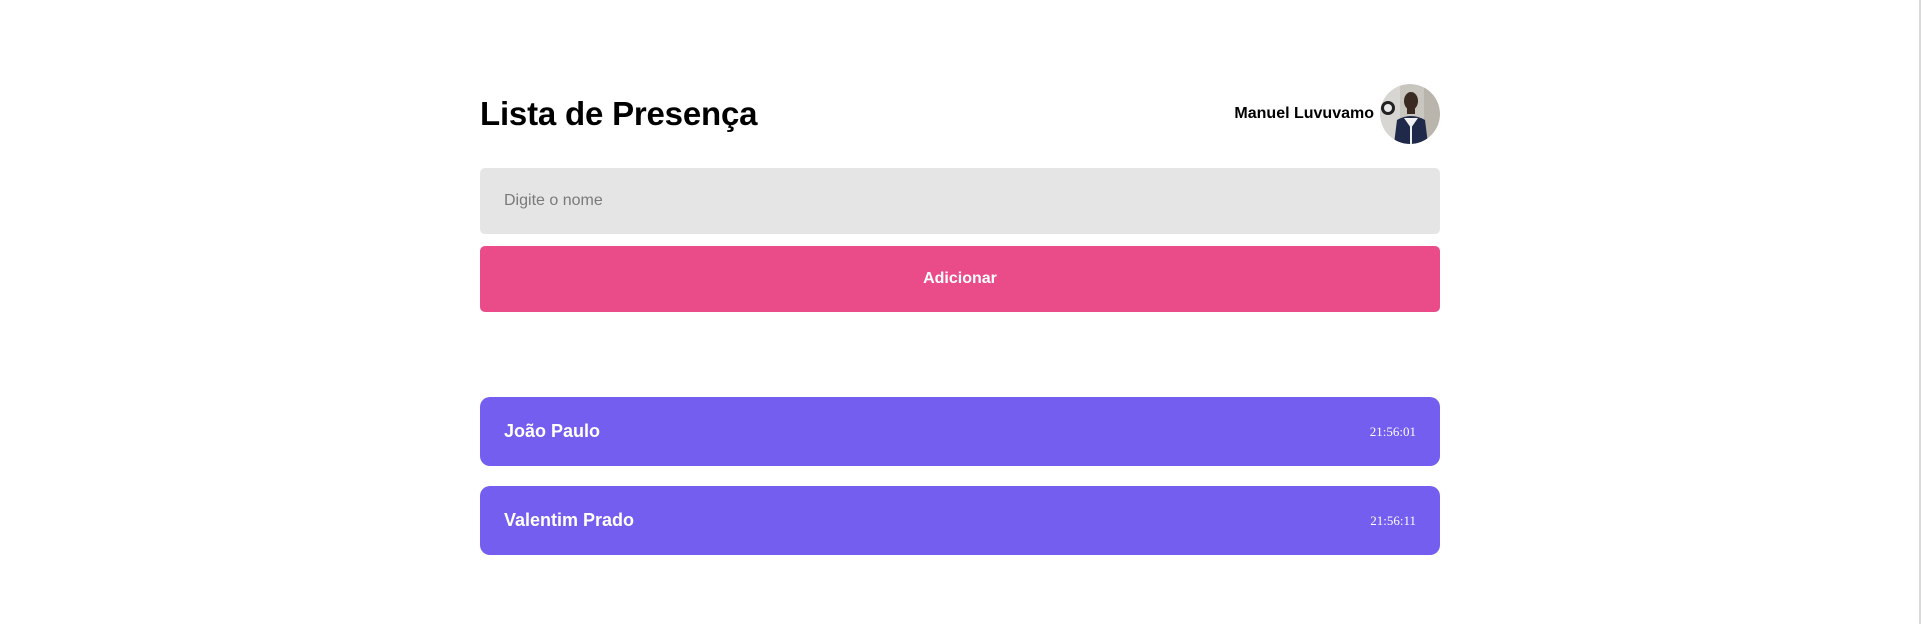 The height and width of the screenshot is (624, 1921). What do you see at coordinates (1304, 113) in the screenshot?
I see `user-name: Manuel Luvuvamo` at bounding box center [1304, 113].